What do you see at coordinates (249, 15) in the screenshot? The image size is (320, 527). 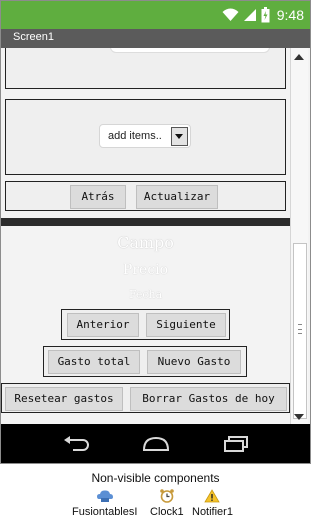 I see `signal-icon` at bounding box center [249, 15].